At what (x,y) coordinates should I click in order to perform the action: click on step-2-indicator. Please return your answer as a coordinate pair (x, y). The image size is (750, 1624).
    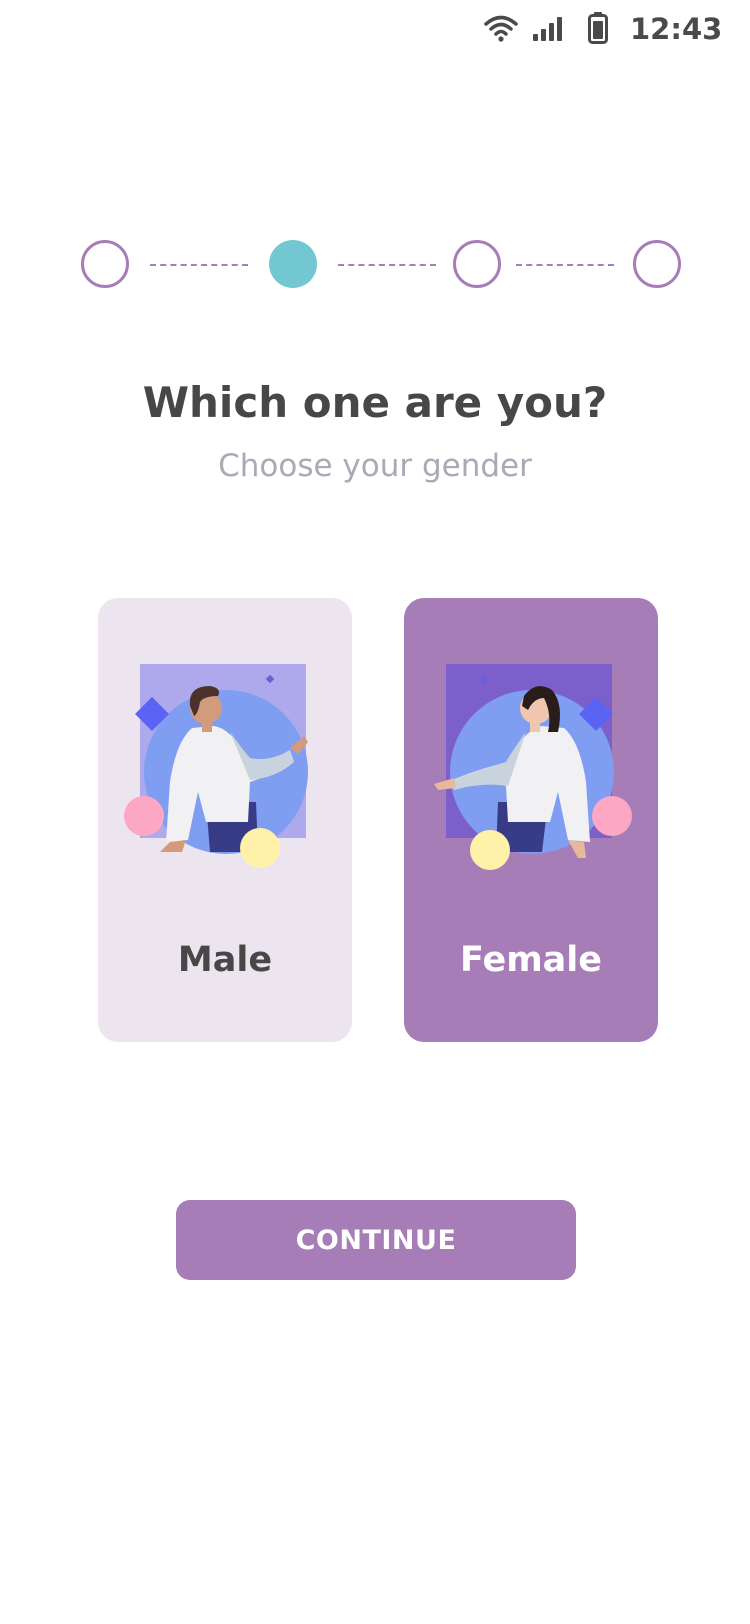
    Looking at the image, I should click on (293, 264).